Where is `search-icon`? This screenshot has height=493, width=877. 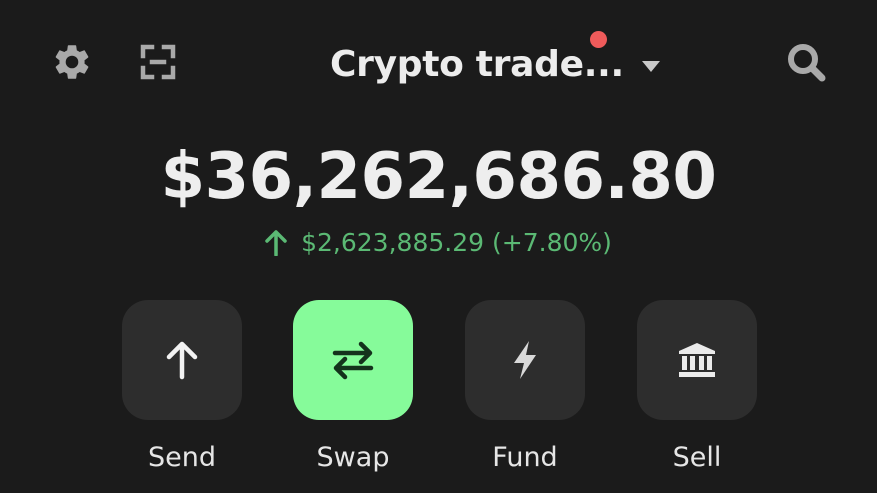
search-icon is located at coordinates (807, 63).